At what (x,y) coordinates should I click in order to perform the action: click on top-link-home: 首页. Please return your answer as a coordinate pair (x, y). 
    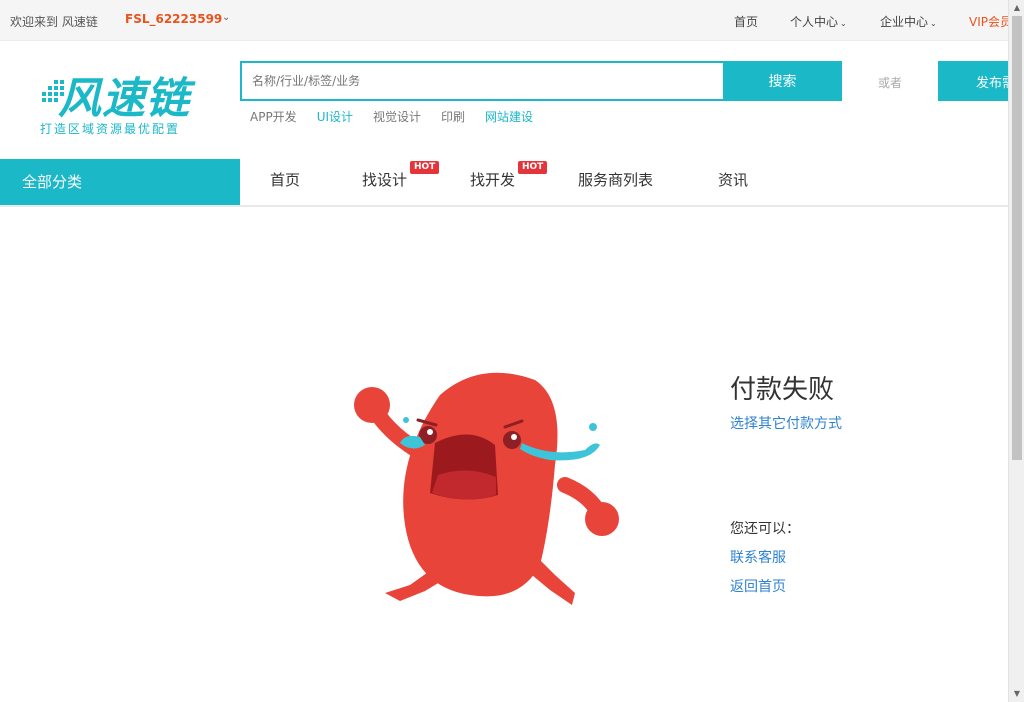
    Looking at the image, I should click on (746, 21).